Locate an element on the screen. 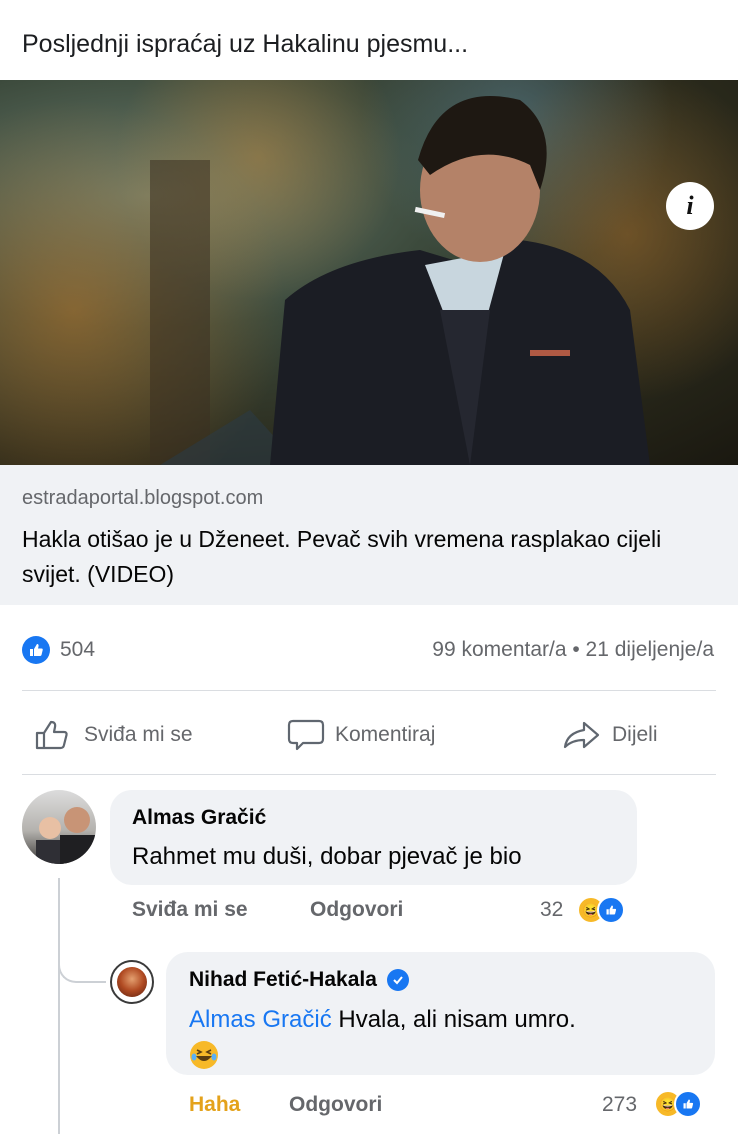  reply-author-row: Nihad Fetić-Hakala is located at coordinates (299, 980).